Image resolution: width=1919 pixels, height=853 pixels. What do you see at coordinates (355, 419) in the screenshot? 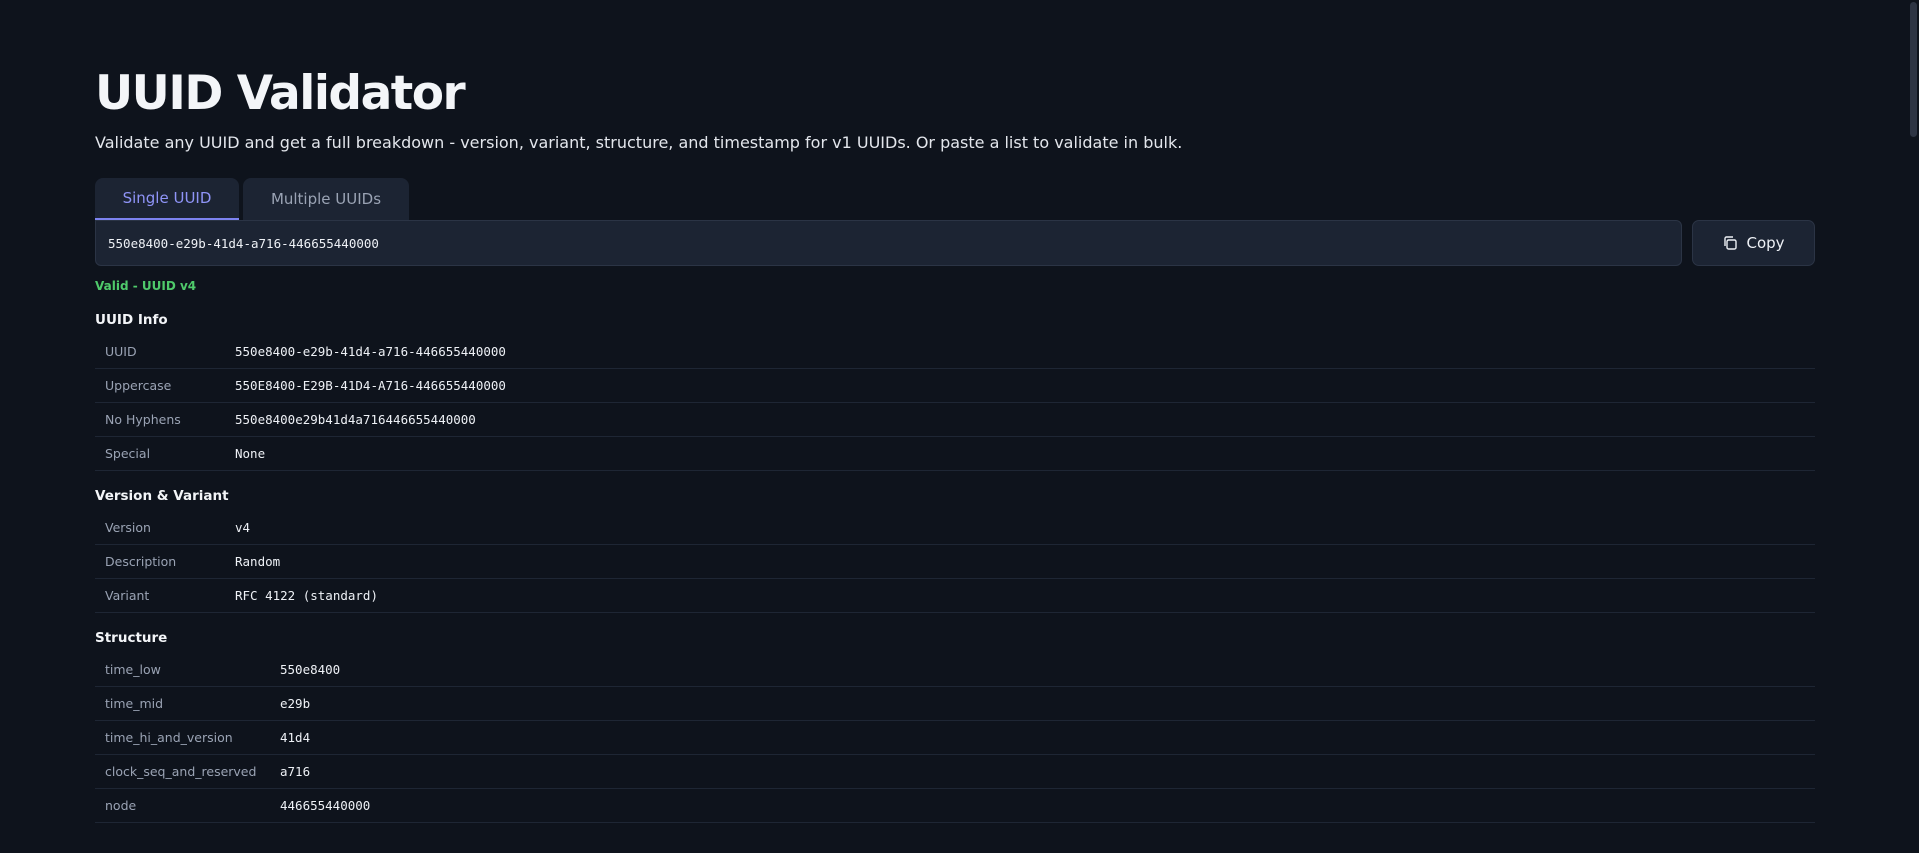
I see `info-value: 550e8400e29b41d4a716446655440000` at bounding box center [355, 419].